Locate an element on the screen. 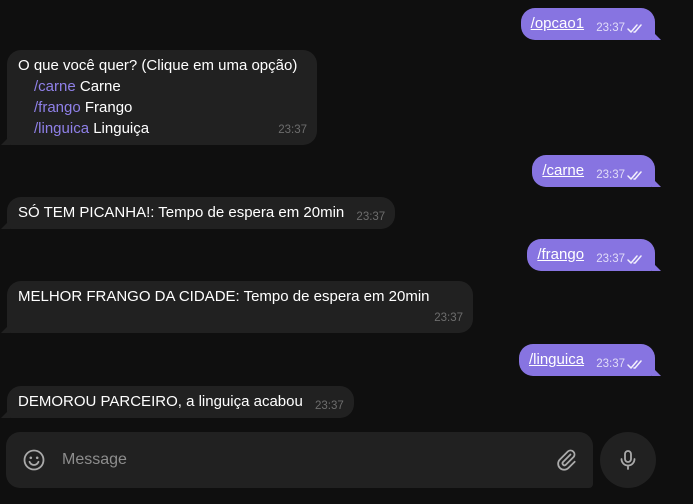  voice-record-button is located at coordinates (628, 460).